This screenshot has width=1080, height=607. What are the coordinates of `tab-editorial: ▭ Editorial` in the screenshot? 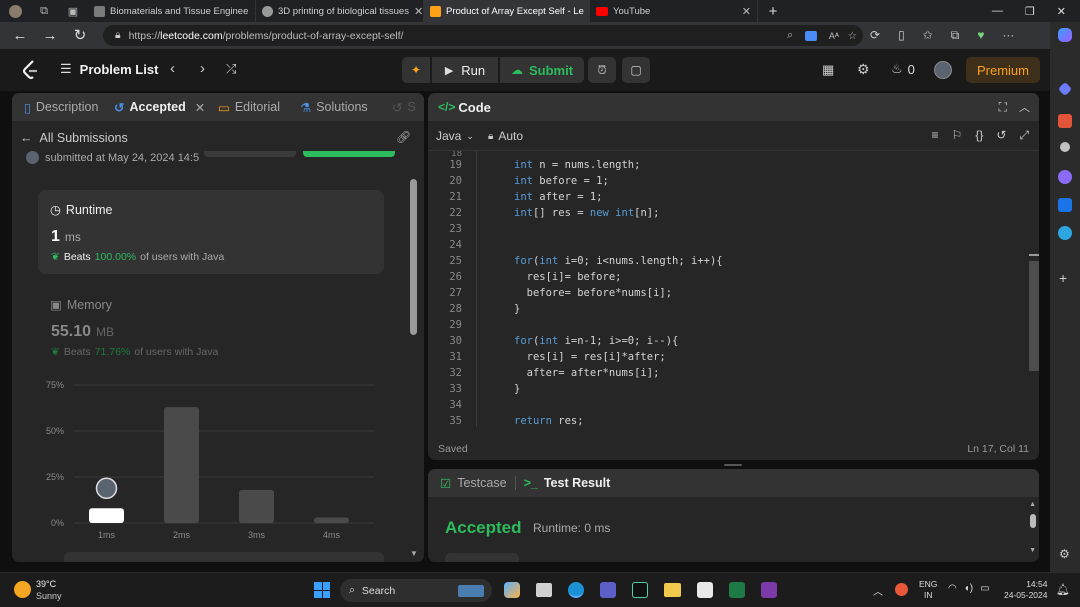 It's located at (259, 107).